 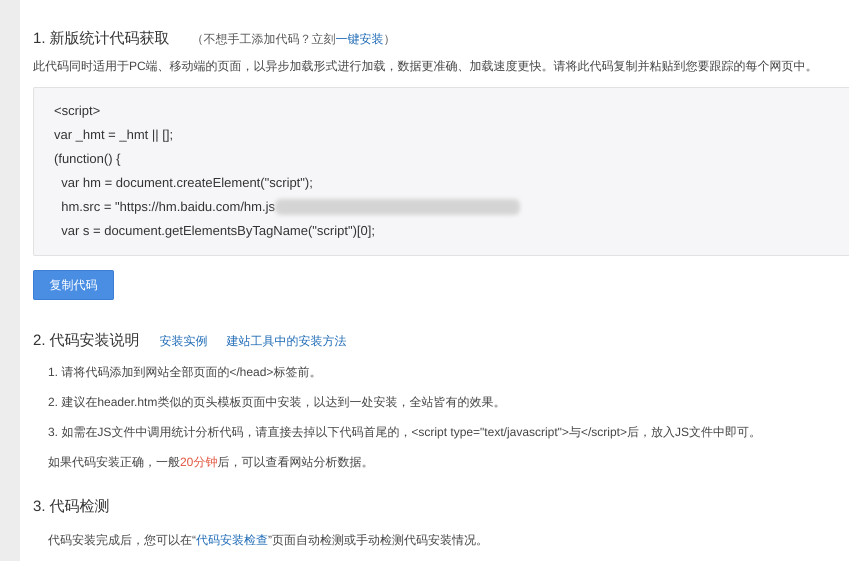 What do you see at coordinates (211, 462) in the screenshot?
I see `note-text: 如果代码安装正确，一般20分钟后，可以查看网站分析数据。` at bounding box center [211, 462].